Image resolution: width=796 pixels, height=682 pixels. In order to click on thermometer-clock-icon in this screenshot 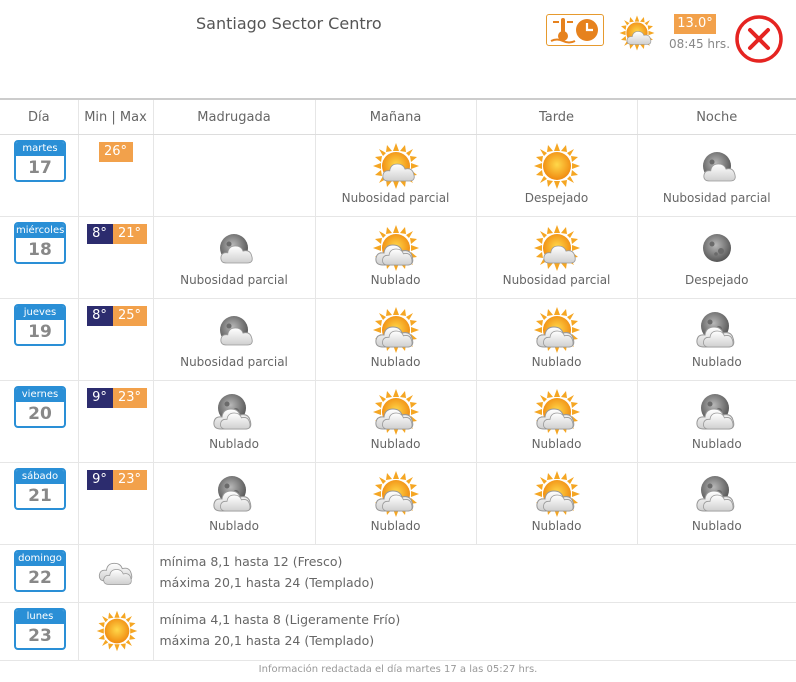, I will do `click(574, 31)`.